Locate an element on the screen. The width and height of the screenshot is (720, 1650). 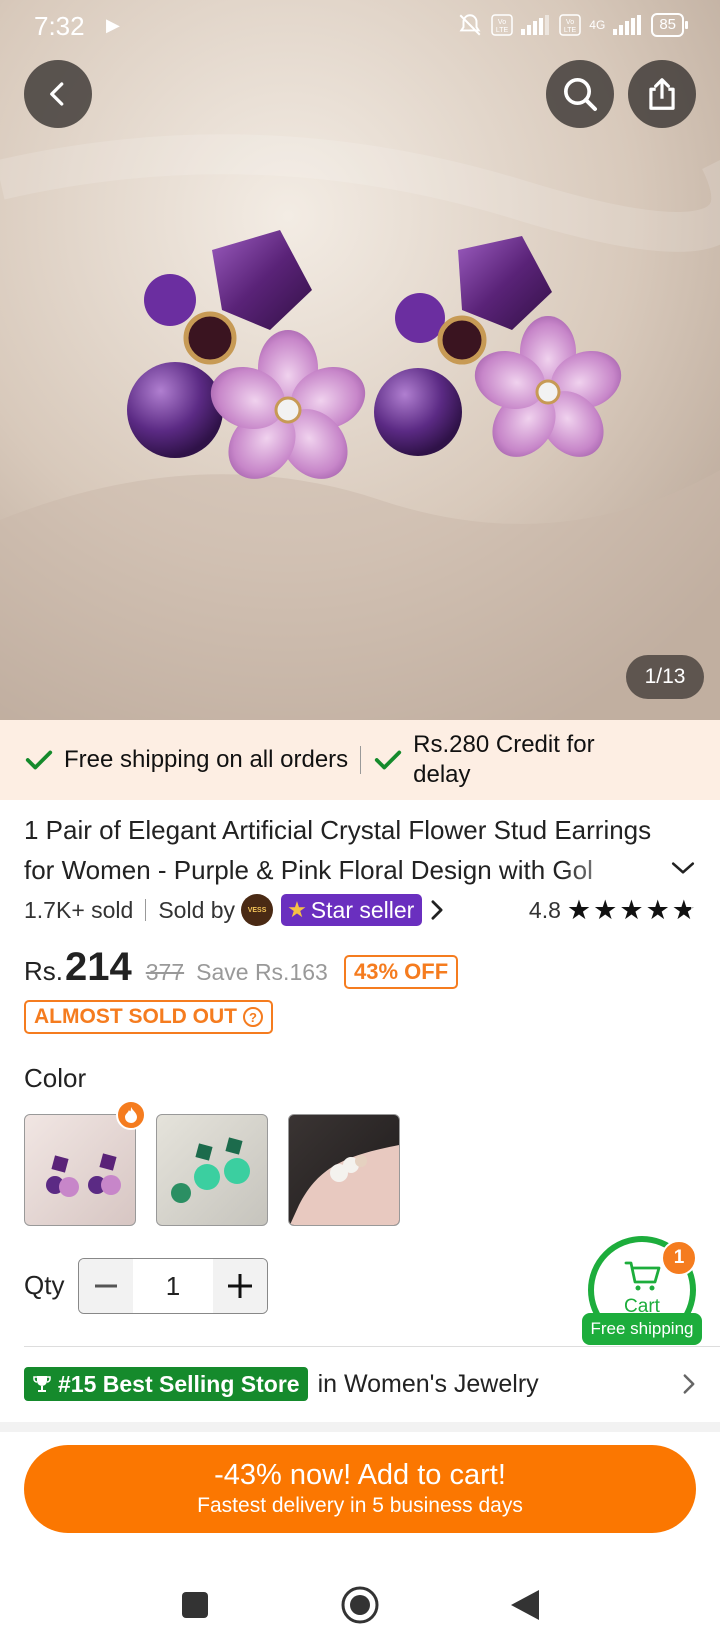
credit-item: Rs.280 Credit for delay is located at coordinates (508, 760).